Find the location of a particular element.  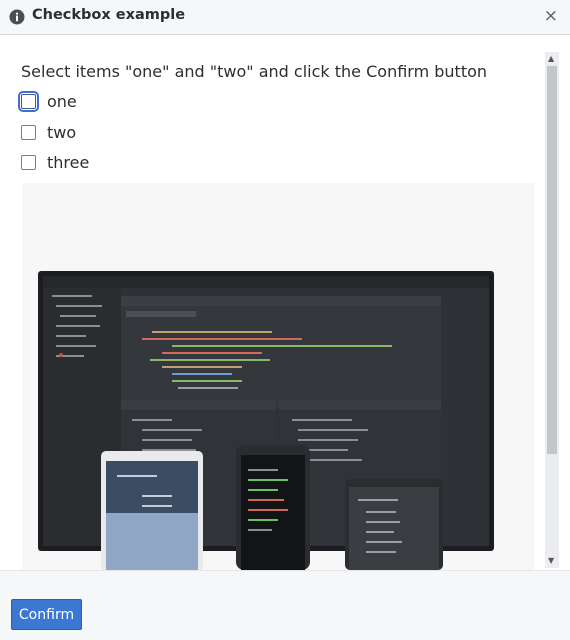

info-icon is located at coordinates (17, 17).